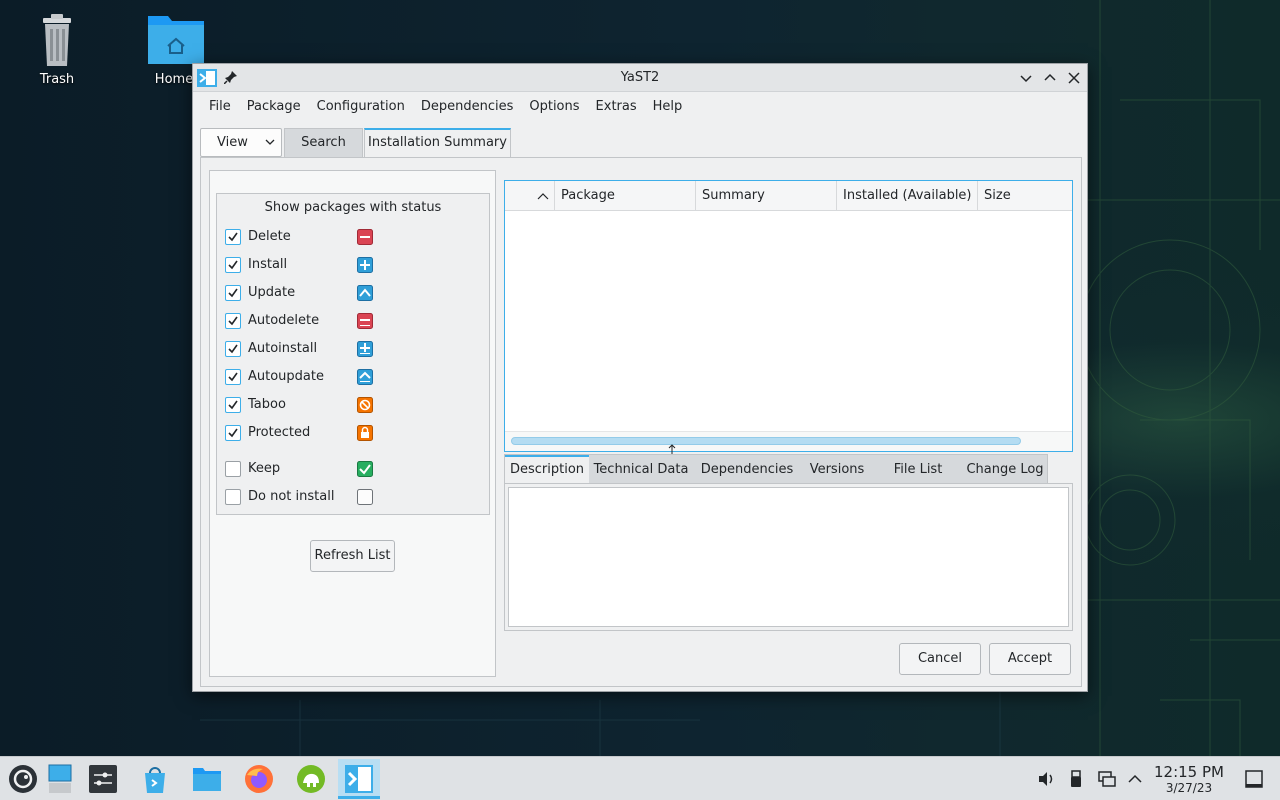 This screenshot has height=800, width=1280. I want to click on delete-checkbox, so click(233, 237).